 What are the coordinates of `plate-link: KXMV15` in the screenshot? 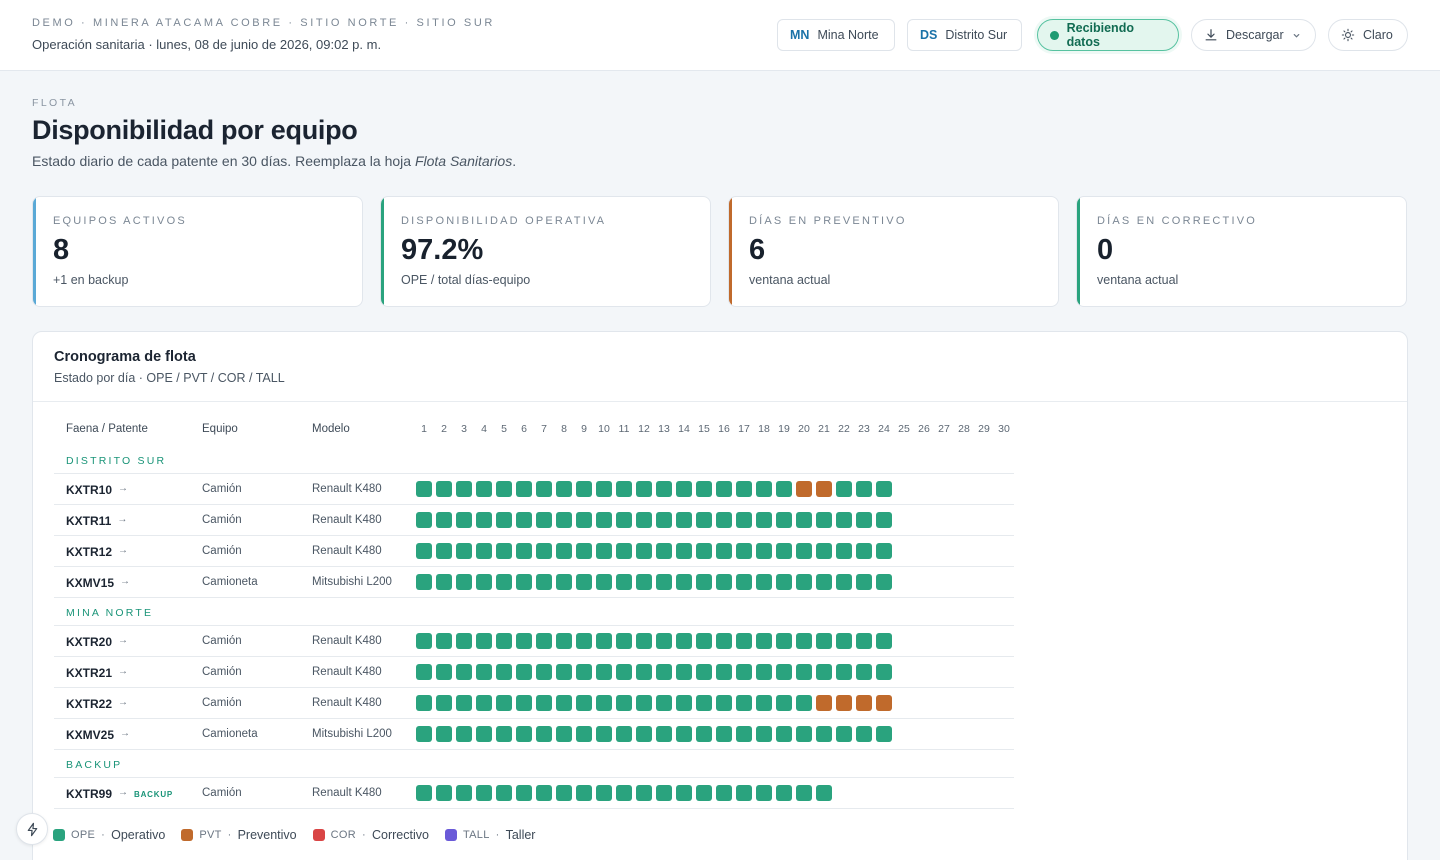 It's located at (90, 583).